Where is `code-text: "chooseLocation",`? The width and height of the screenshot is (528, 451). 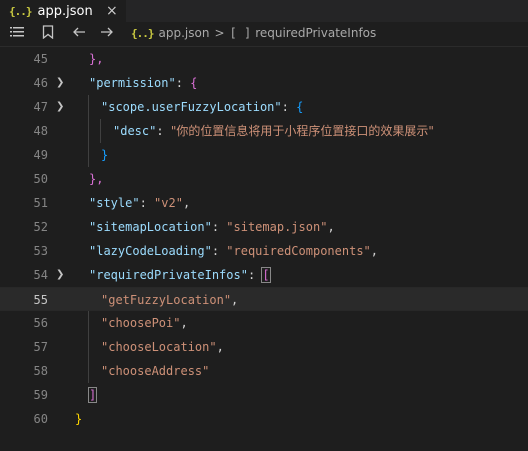 code-text: "chooseLocation", is located at coordinates (162, 347).